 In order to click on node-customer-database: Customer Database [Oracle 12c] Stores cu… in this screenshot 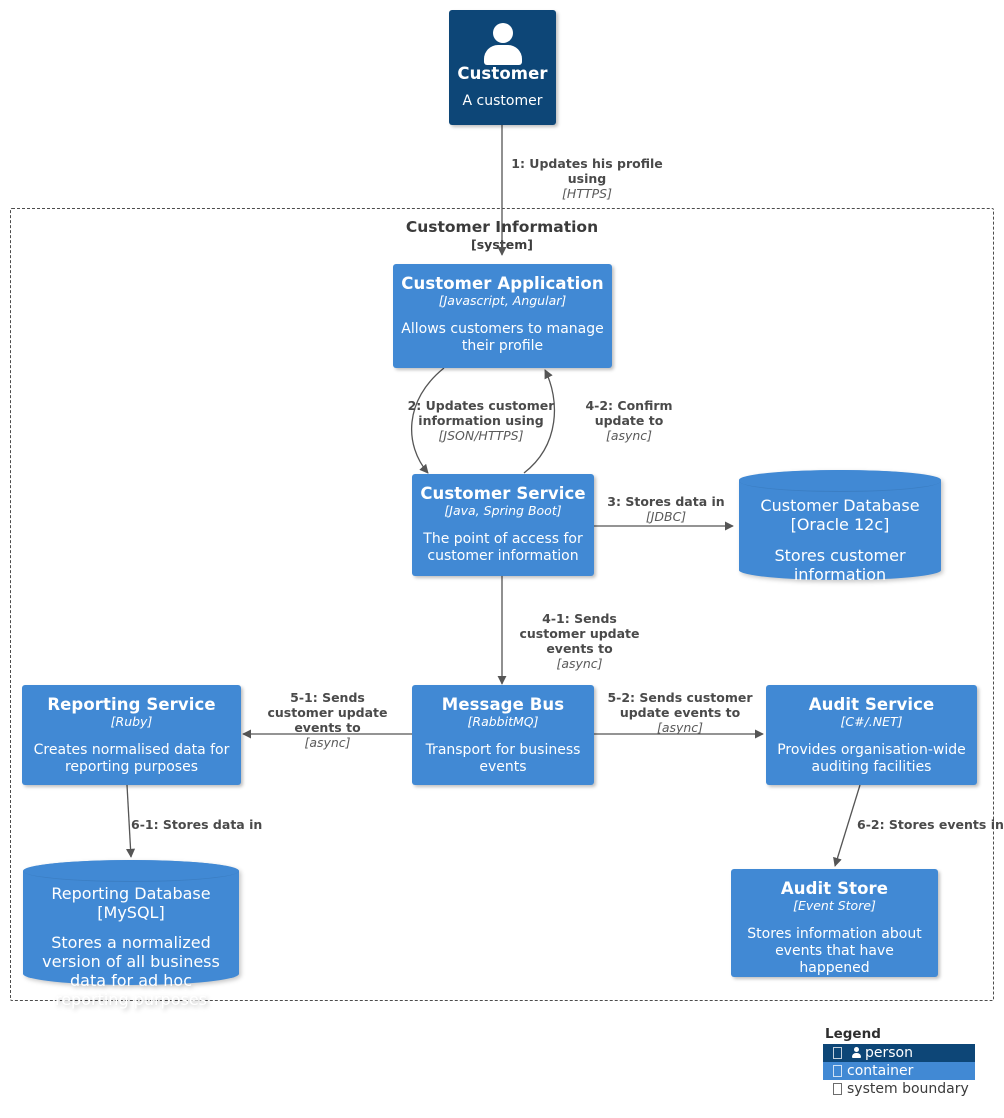, I will do `click(840, 527)`.